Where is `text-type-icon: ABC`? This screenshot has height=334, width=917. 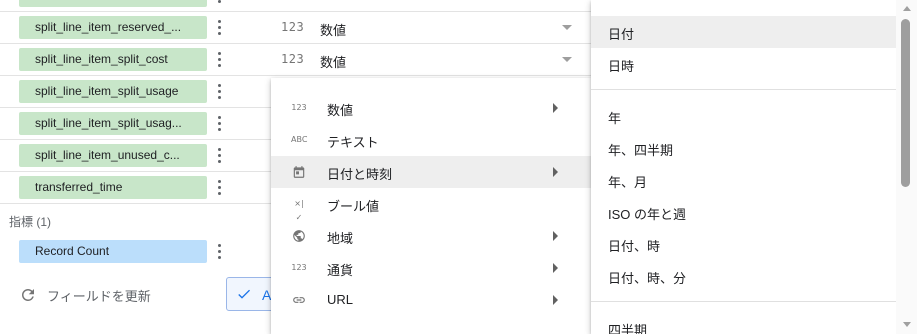
text-type-icon: ABC is located at coordinates (299, 139).